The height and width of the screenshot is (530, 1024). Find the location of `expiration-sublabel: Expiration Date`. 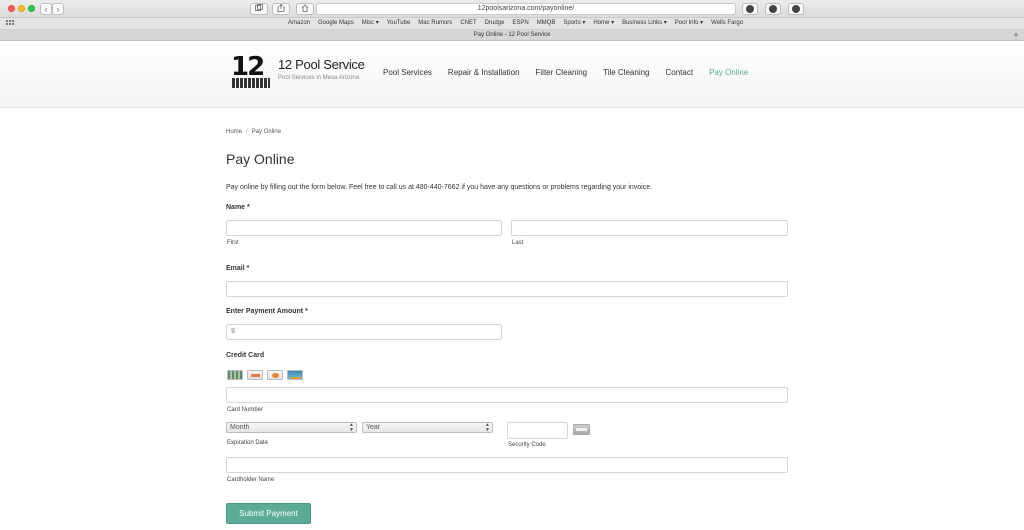

expiration-sublabel: Expiration Date is located at coordinates (248, 443).